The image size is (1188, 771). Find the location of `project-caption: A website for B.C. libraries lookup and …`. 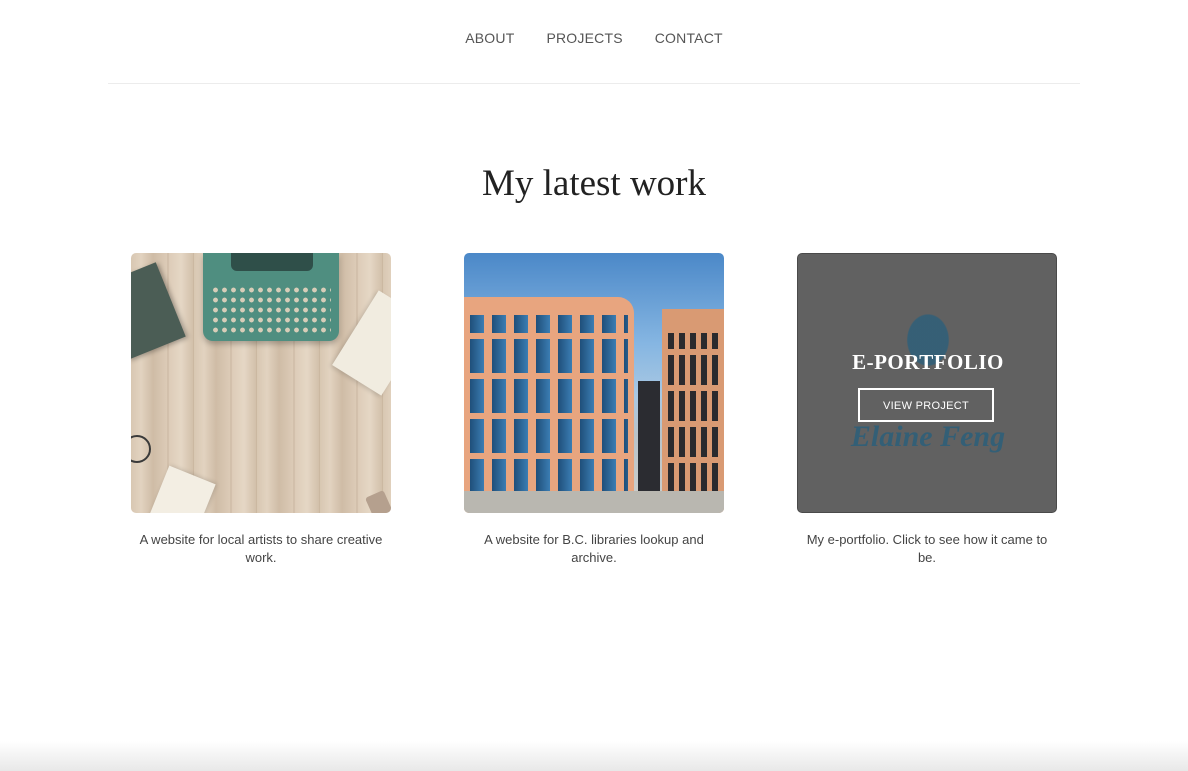

project-caption: A website for B.C. libraries lookup and … is located at coordinates (594, 548).